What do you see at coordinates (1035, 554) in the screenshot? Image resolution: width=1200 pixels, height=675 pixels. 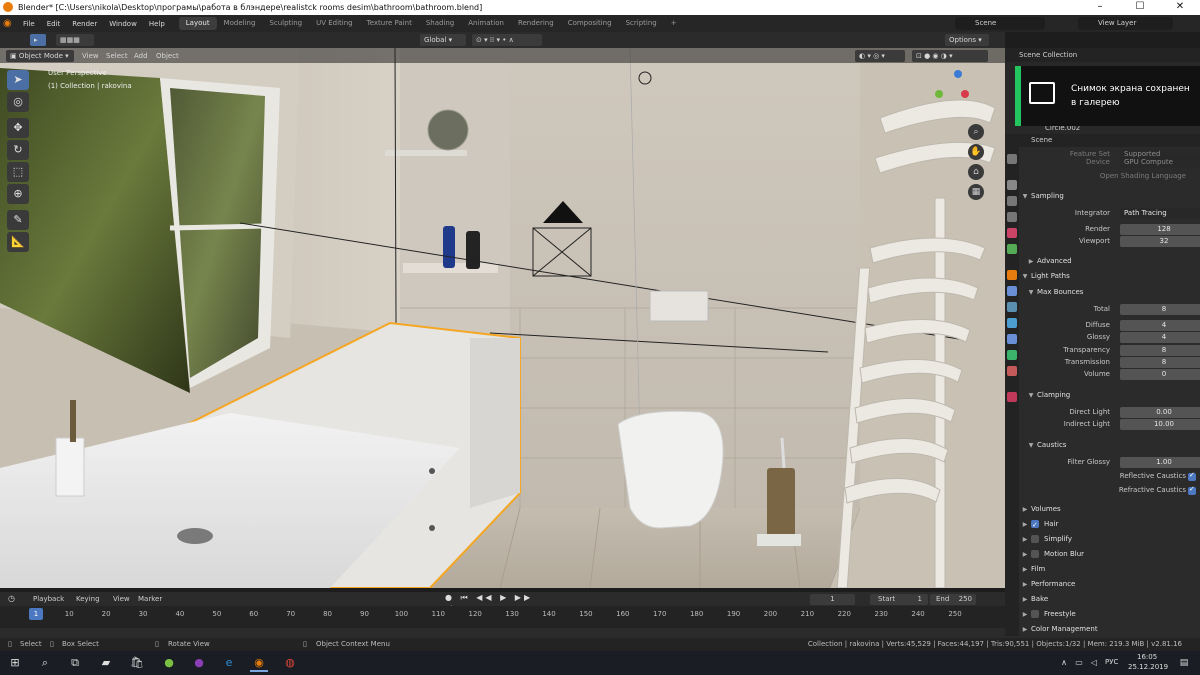 I see `motion-blur-checkbox` at bounding box center [1035, 554].